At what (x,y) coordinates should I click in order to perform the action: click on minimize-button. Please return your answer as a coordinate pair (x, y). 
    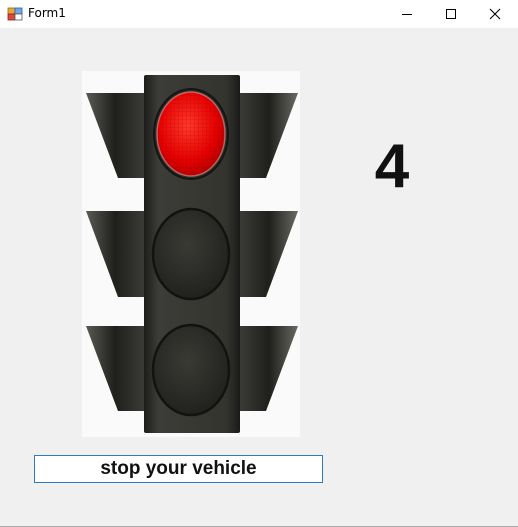
    Looking at the image, I should click on (407, 14).